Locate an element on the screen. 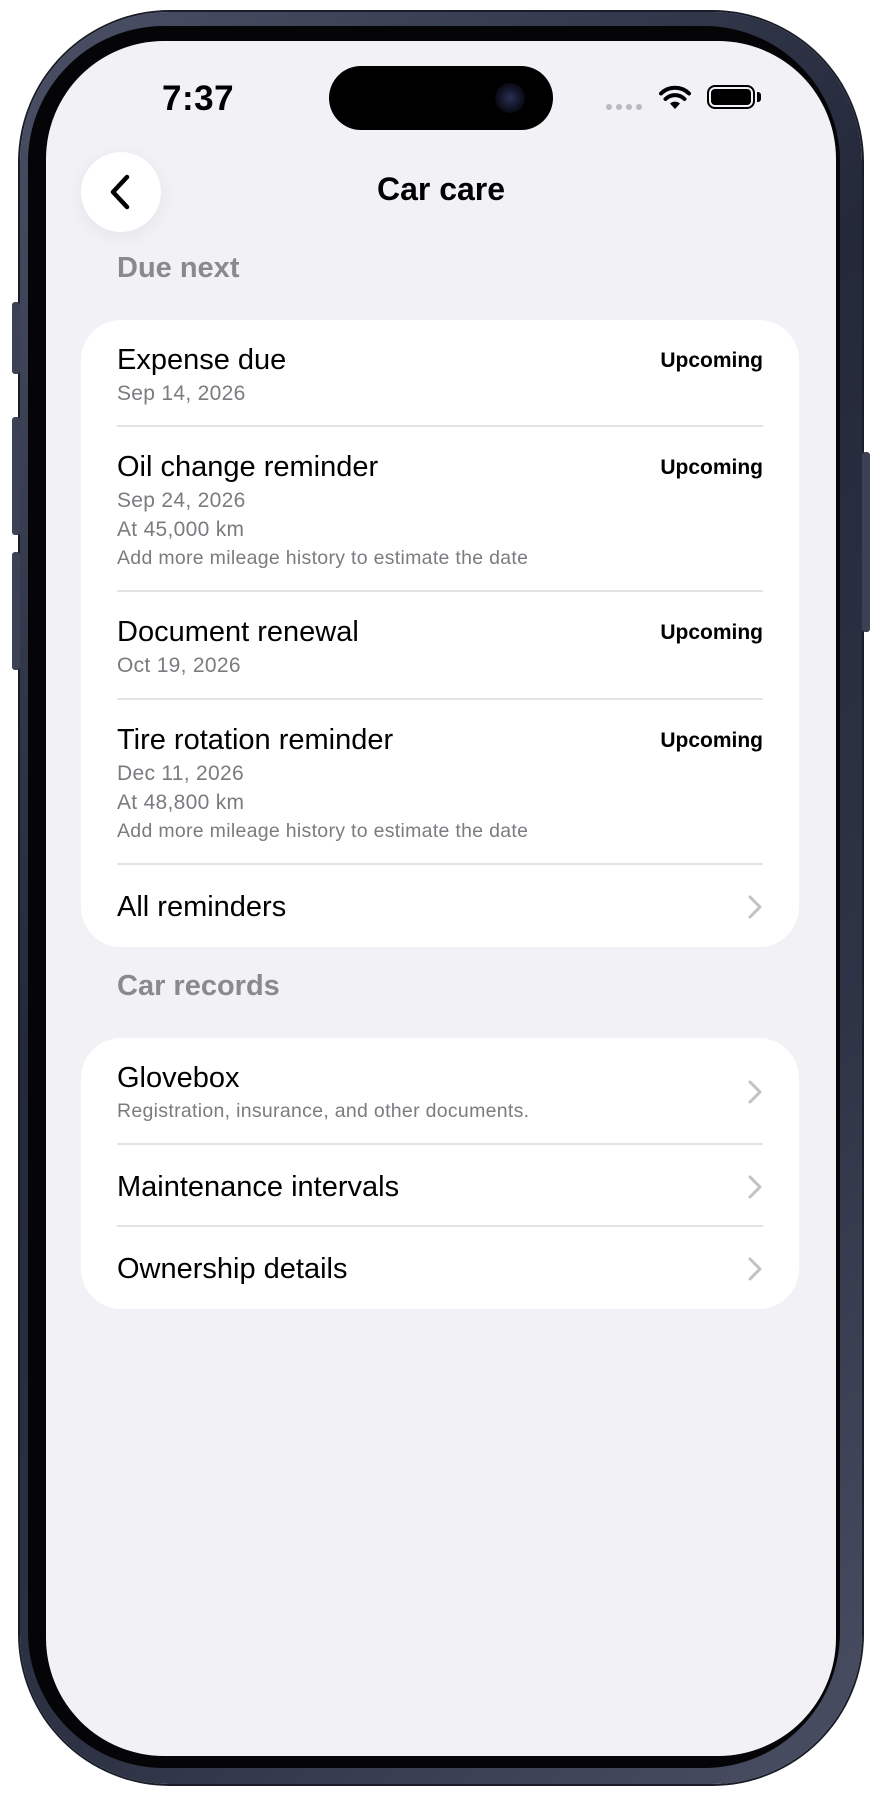  reminder-mileage: At 45,000 km is located at coordinates (181, 529).